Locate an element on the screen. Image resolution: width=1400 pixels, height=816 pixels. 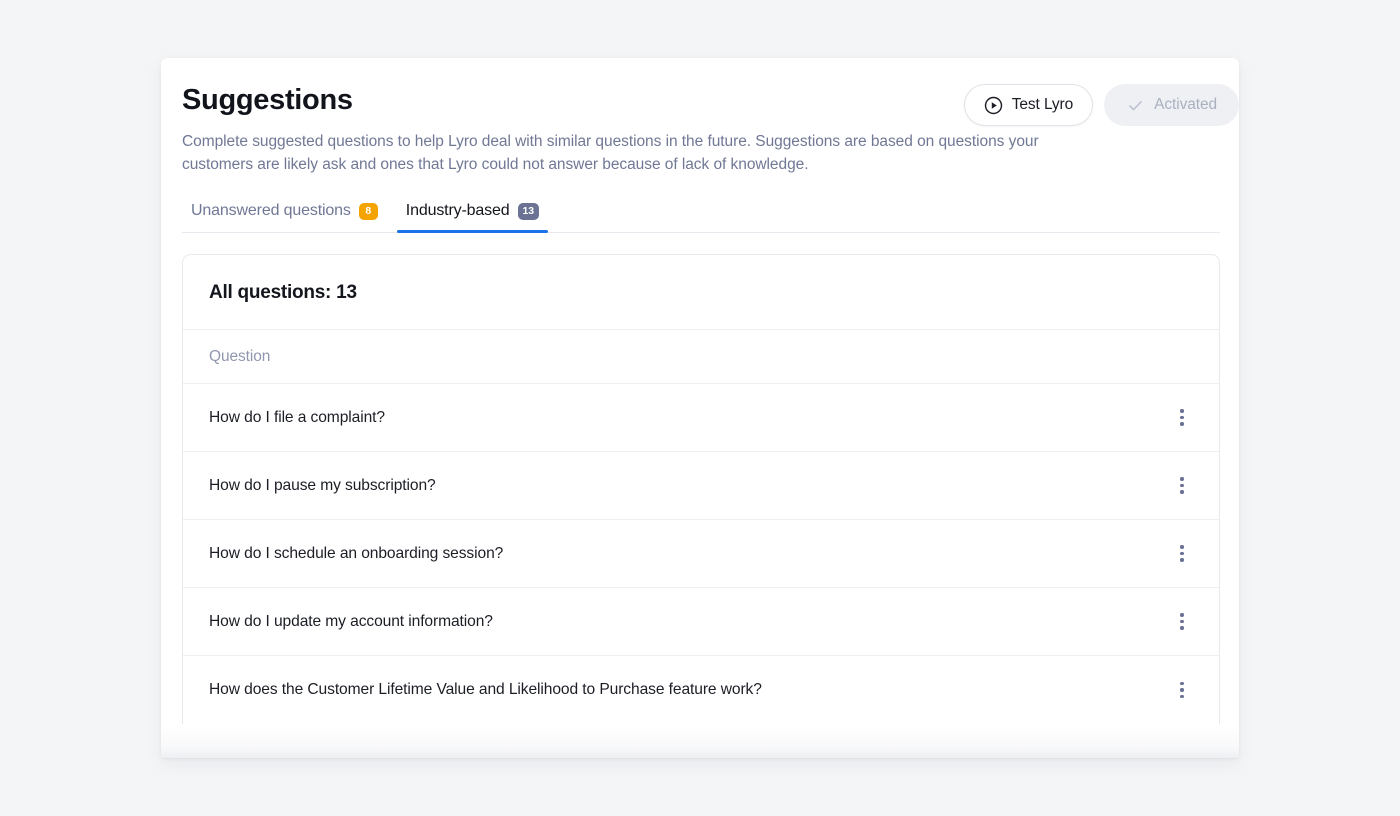
activated-button: Activated is located at coordinates (1171, 105).